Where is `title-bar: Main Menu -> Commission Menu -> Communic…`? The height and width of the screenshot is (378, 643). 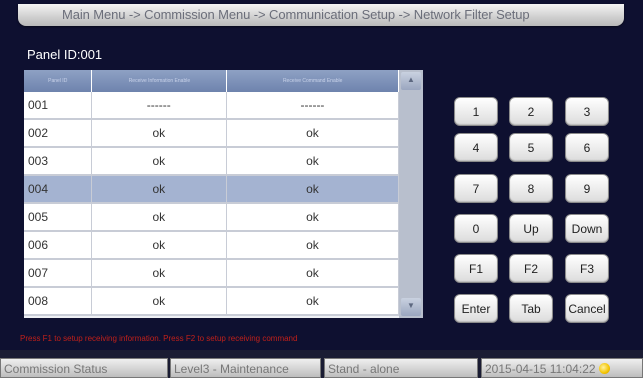
title-bar: Main Menu -> Commission Menu -> Communic… is located at coordinates (321, 15).